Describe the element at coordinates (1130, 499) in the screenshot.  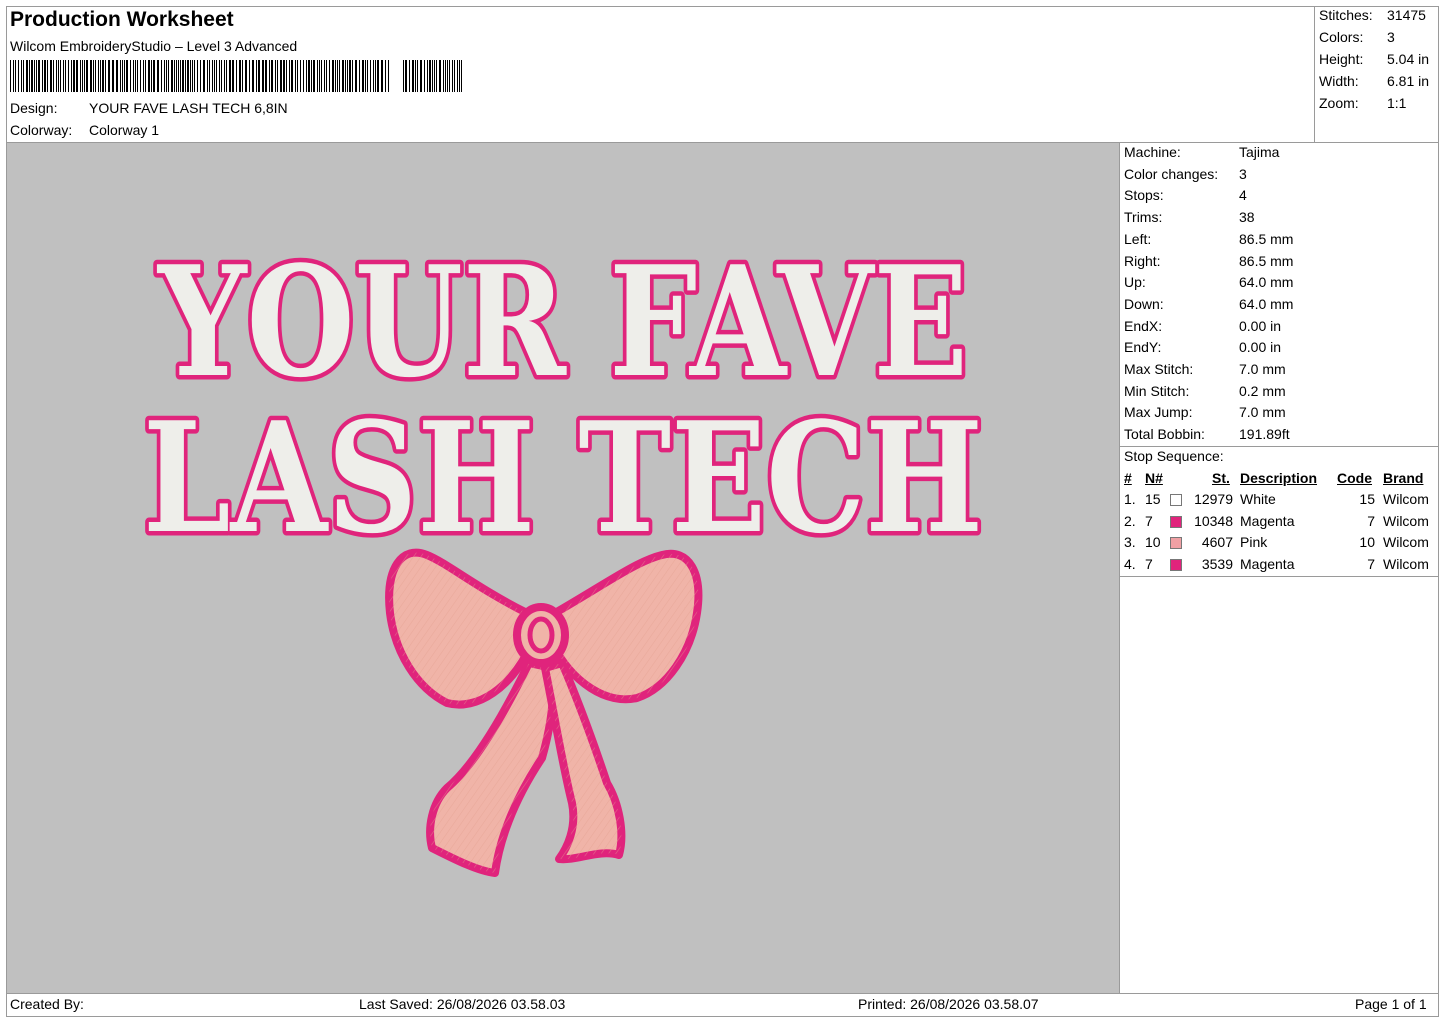
I see `stop-row-number: 1.` at that location.